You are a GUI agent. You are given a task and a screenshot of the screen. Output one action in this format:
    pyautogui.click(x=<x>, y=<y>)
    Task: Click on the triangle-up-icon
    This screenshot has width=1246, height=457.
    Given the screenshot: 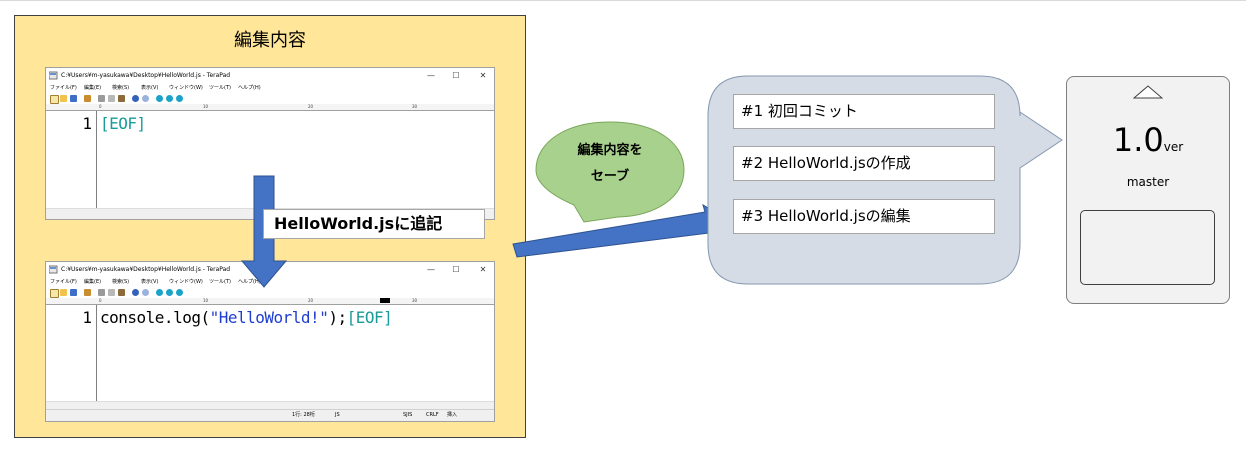 What is the action you would take?
    pyautogui.click(x=1148, y=92)
    